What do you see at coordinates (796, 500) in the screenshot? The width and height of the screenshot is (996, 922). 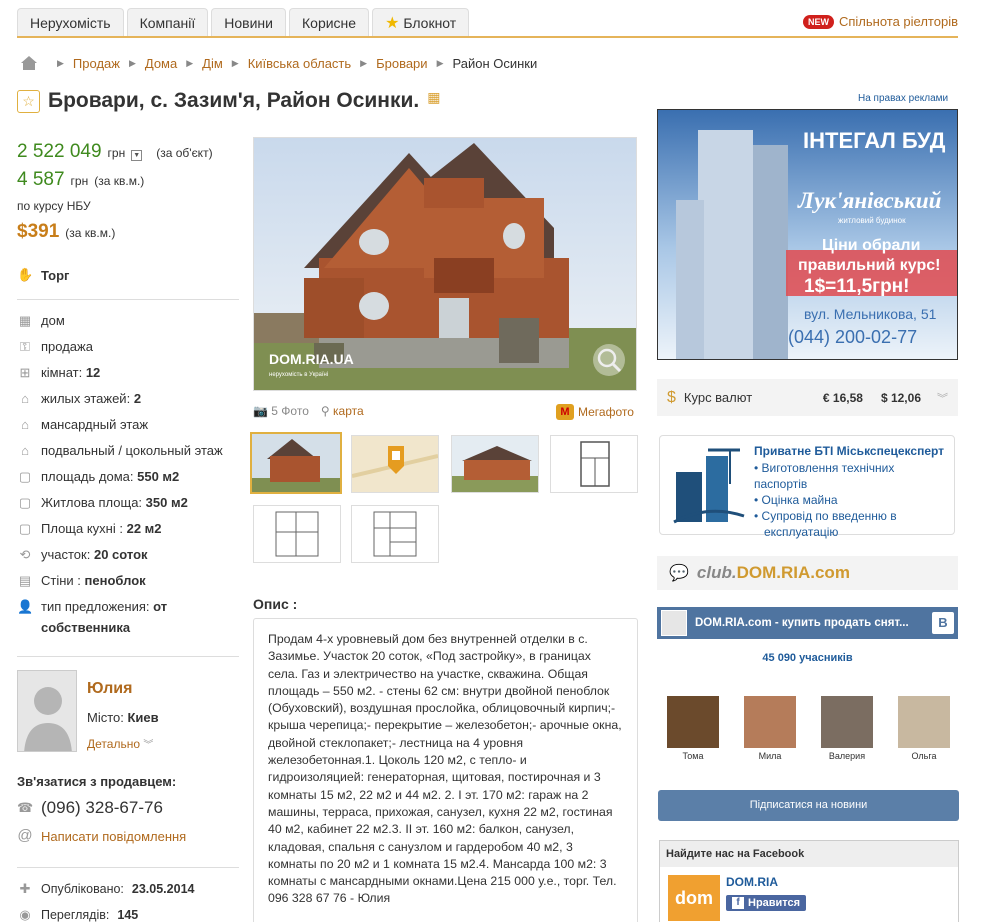 I see `list-item: • Оцінка майна` at bounding box center [796, 500].